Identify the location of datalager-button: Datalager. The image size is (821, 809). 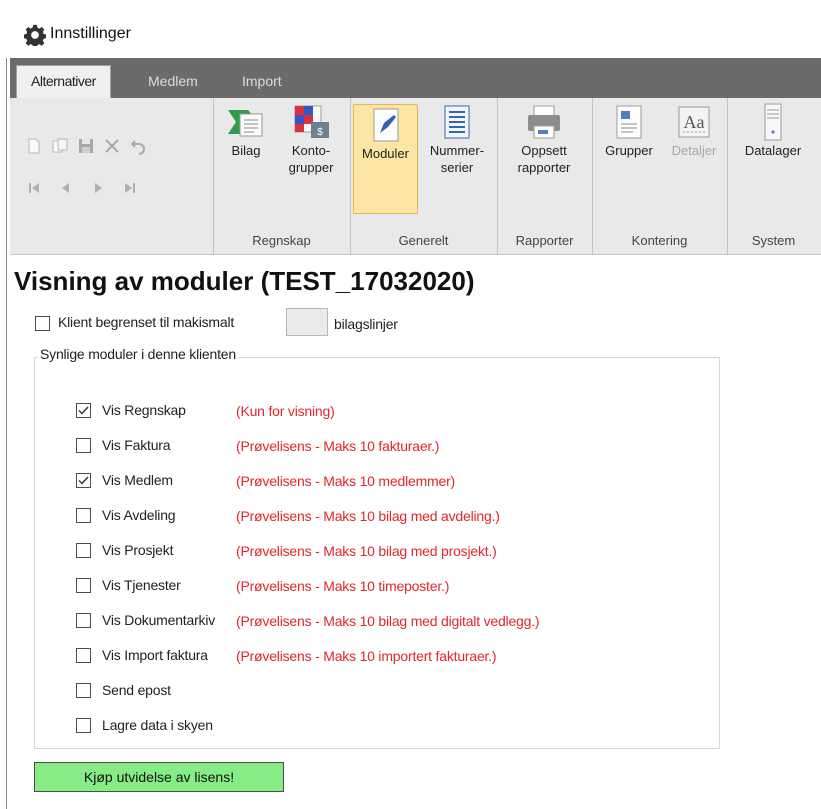
(773, 130).